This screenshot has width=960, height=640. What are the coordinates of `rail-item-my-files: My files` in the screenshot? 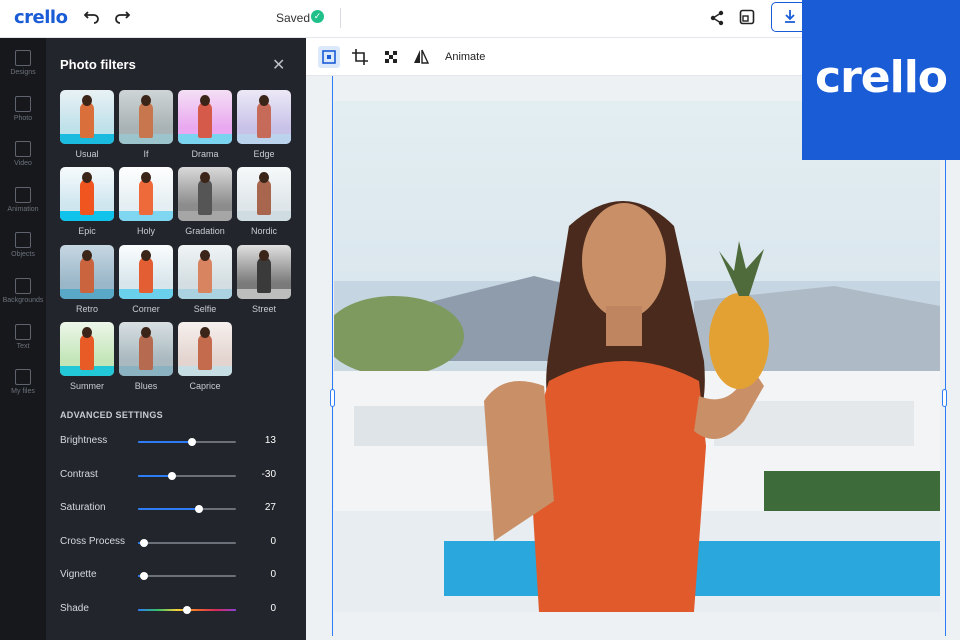 It's located at (23, 382).